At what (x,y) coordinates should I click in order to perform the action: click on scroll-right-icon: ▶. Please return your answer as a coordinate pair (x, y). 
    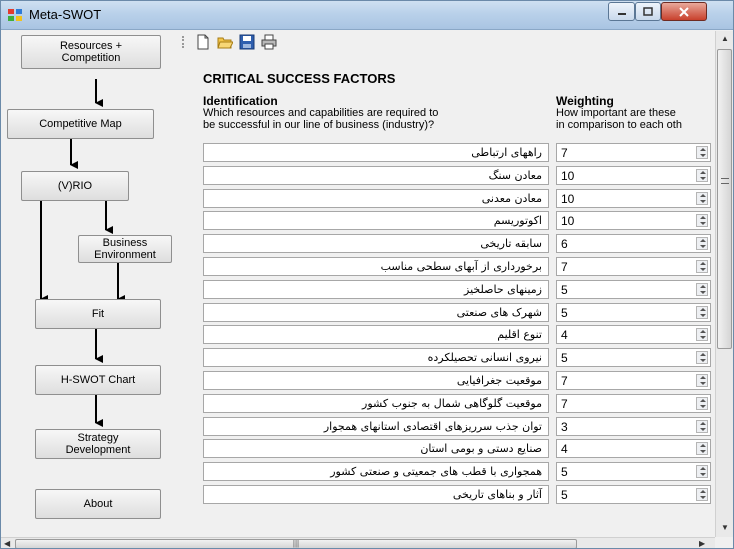
    Looking at the image, I should click on (702, 543).